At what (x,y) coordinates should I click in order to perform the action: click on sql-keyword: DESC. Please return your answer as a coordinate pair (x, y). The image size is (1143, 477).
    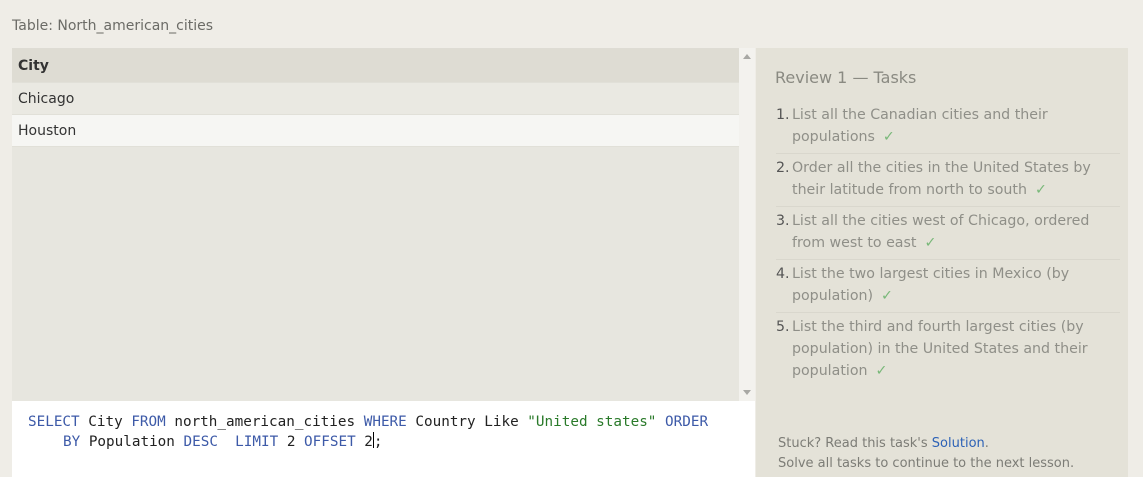
    Looking at the image, I should click on (200, 442).